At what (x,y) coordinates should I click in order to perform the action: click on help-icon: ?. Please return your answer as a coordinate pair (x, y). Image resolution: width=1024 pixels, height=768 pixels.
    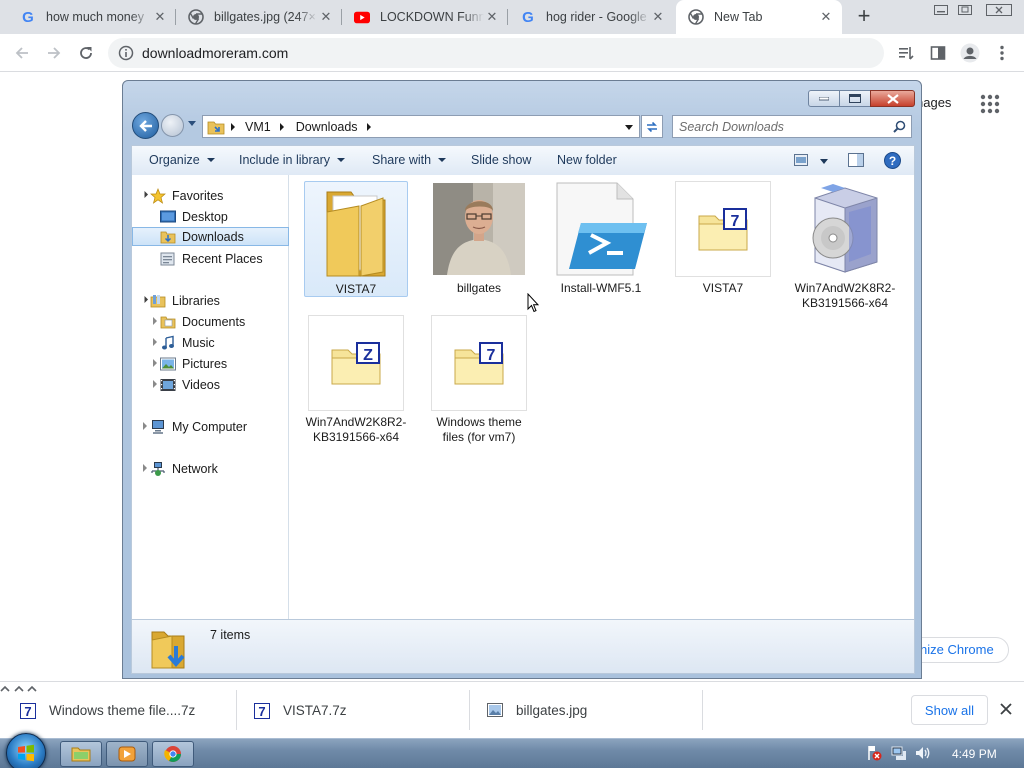
    Looking at the image, I should click on (892, 162).